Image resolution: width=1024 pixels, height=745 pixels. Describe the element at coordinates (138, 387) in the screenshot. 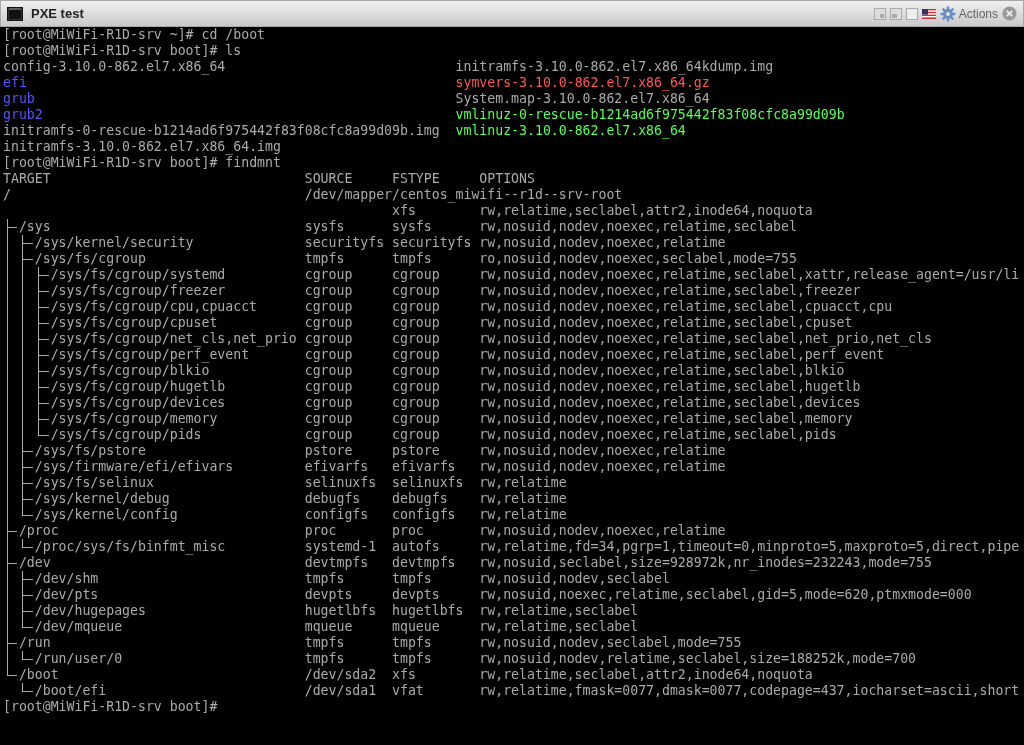

I see `mount-target: /sys/fs/cgroup/hugetlb` at that location.